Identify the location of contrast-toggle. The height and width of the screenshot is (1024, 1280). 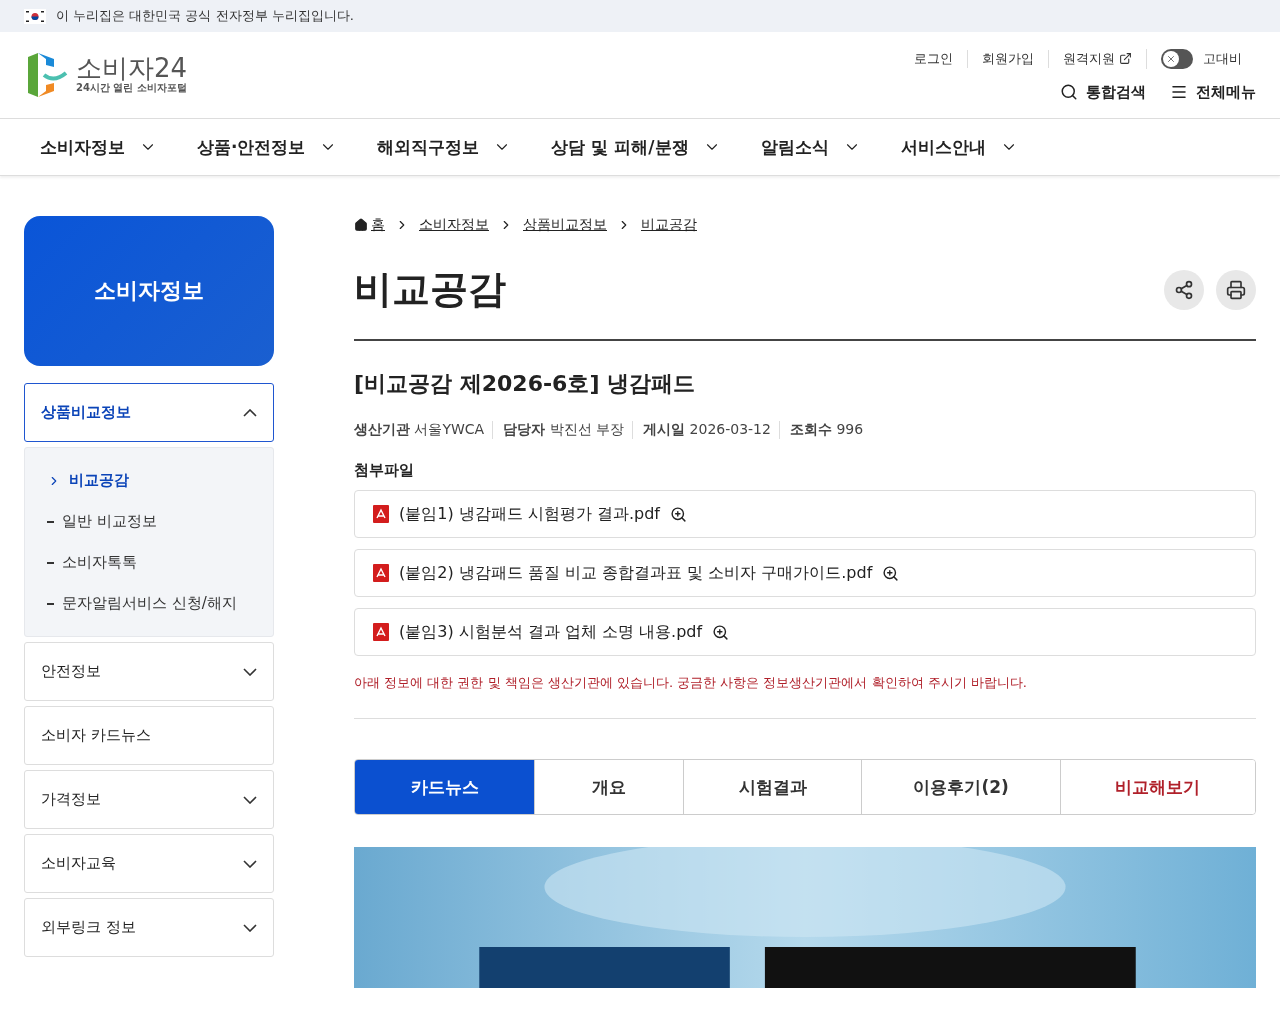
(1177, 58).